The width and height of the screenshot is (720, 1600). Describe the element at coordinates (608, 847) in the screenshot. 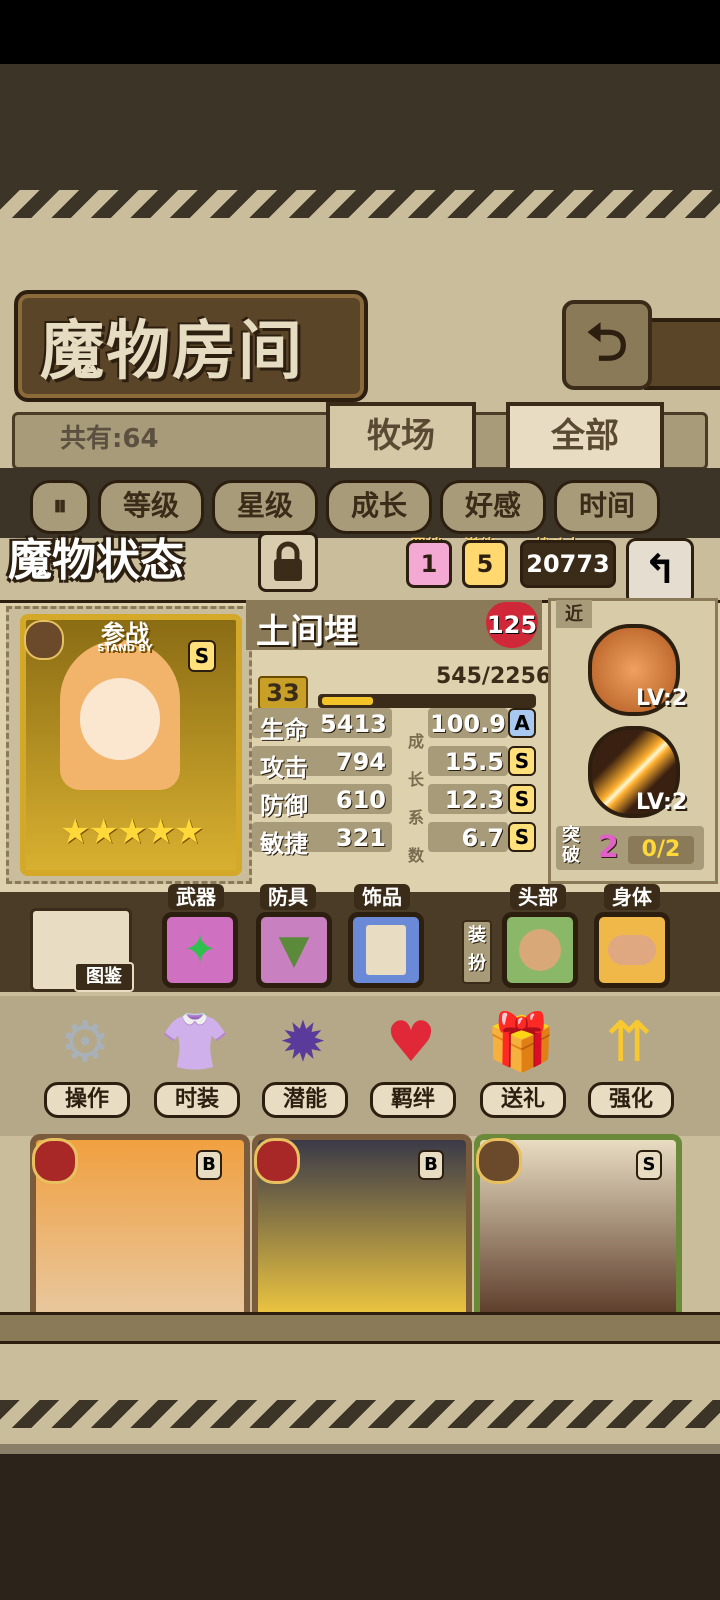

I see `break-value: 2` at that location.